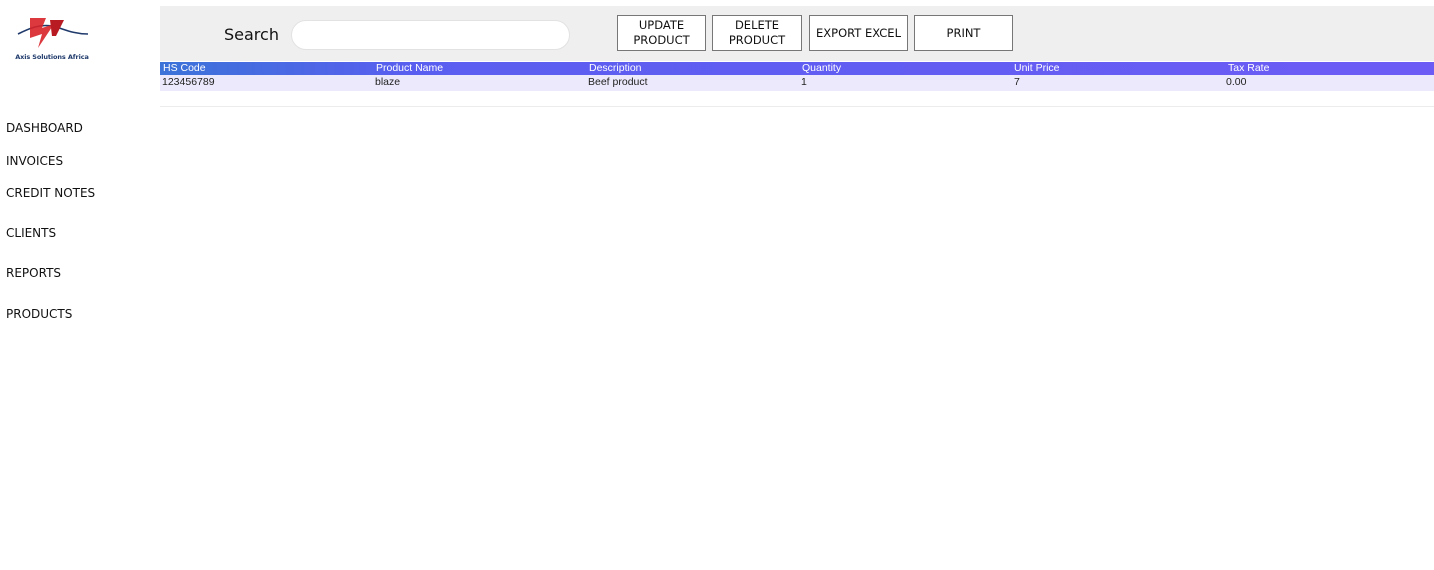 This screenshot has height=570, width=1434. What do you see at coordinates (53, 33) in the screenshot?
I see `logo-mark-icon` at bounding box center [53, 33].